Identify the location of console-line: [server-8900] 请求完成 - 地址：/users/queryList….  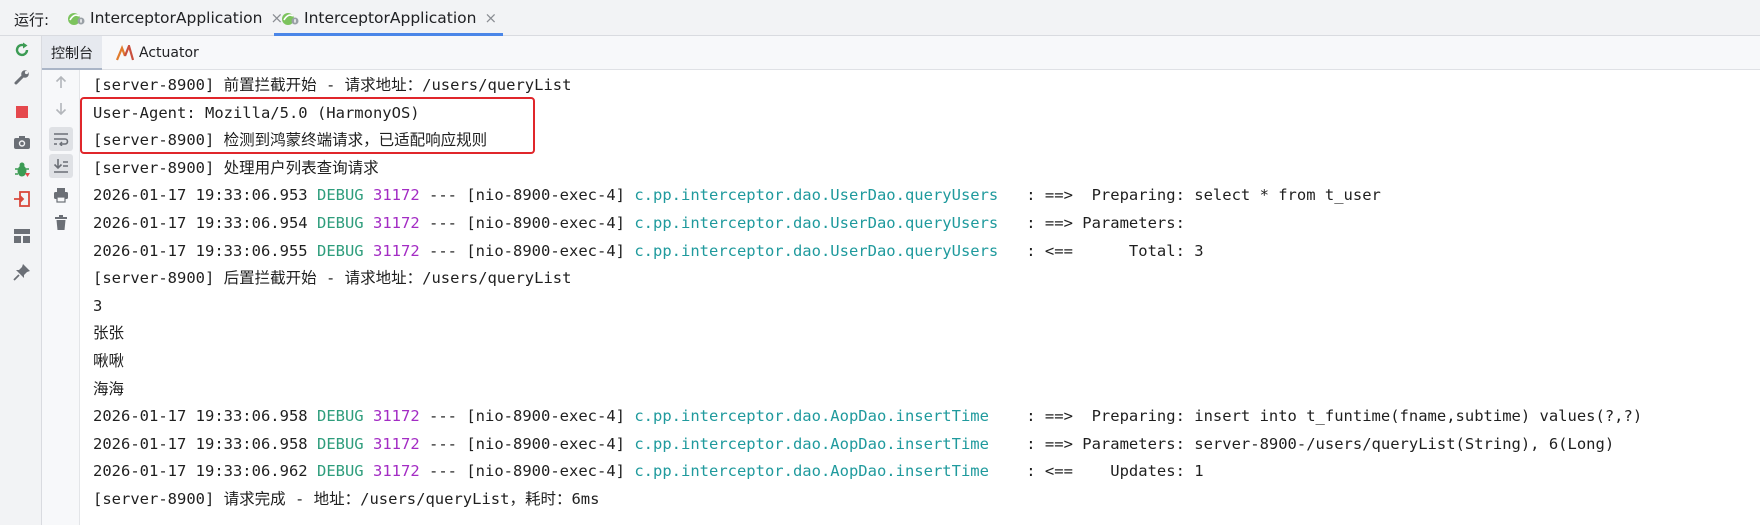
(923, 500).